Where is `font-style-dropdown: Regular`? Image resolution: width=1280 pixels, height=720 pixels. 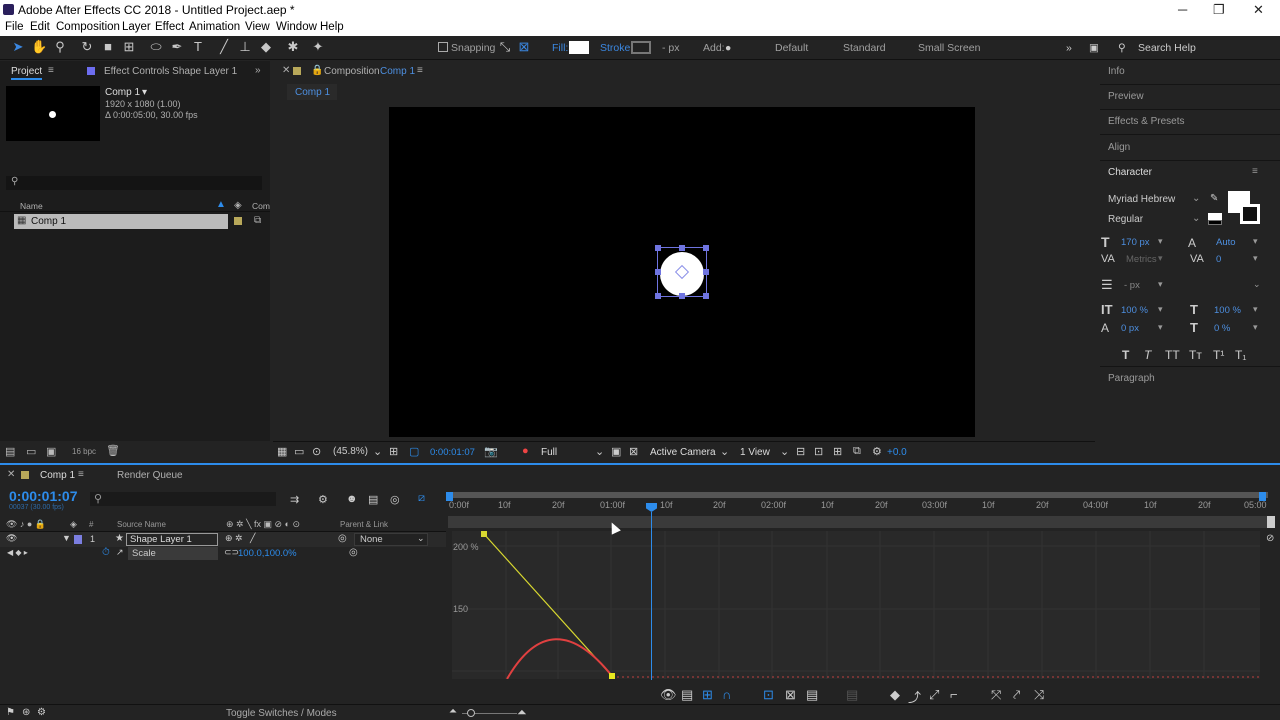 font-style-dropdown: Regular is located at coordinates (1125, 219).